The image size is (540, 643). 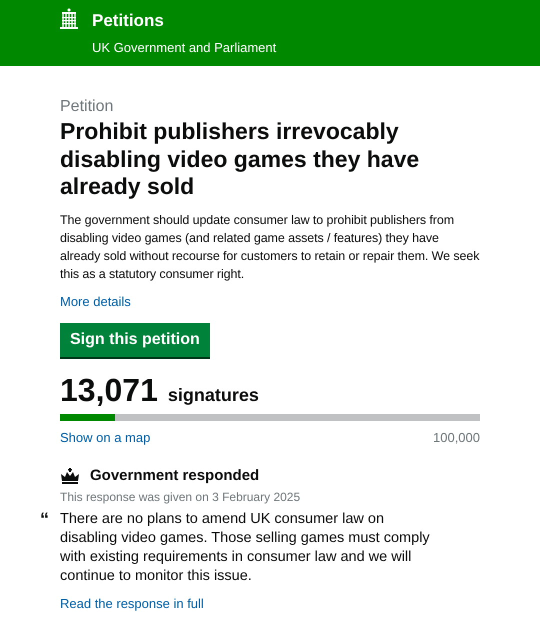 What do you see at coordinates (132, 603) in the screenshot?
I see `read-response-link: Read the response in full` at bounding box center [132, 603].